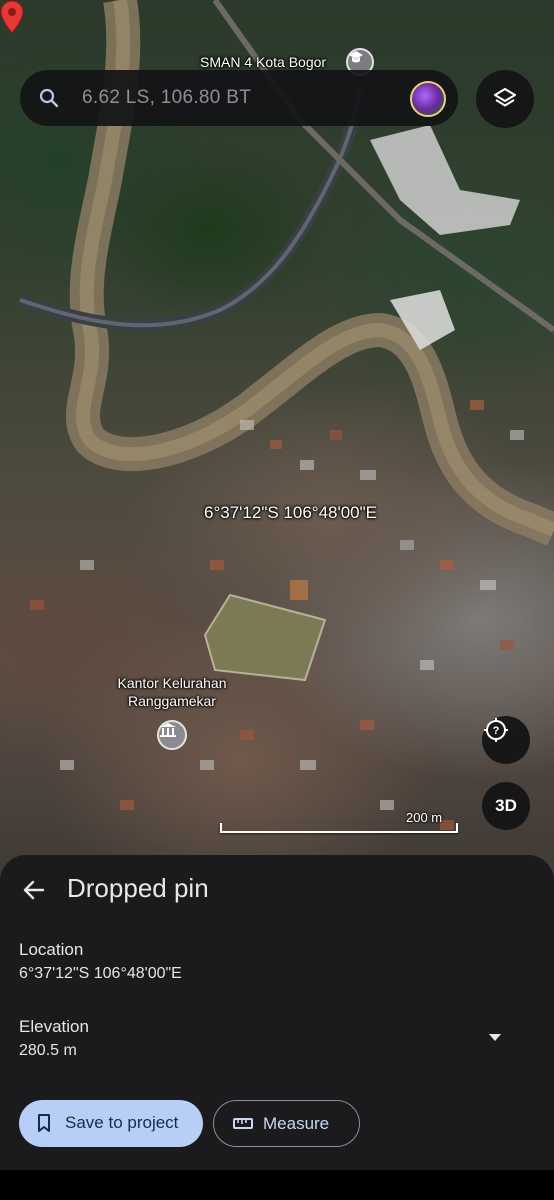  What do you see at coordinates (100, 973) in the screenshot?
I see `location-value: 6°37'12"S 106°48'00"E` at bounding box center [100, 973].